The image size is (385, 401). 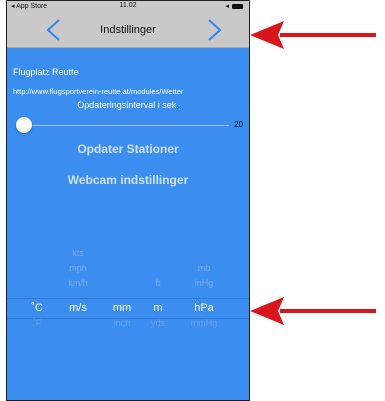 I want to click on status-bar: ◂ App Store 11.02 ◂, so click(x=128, y=7).